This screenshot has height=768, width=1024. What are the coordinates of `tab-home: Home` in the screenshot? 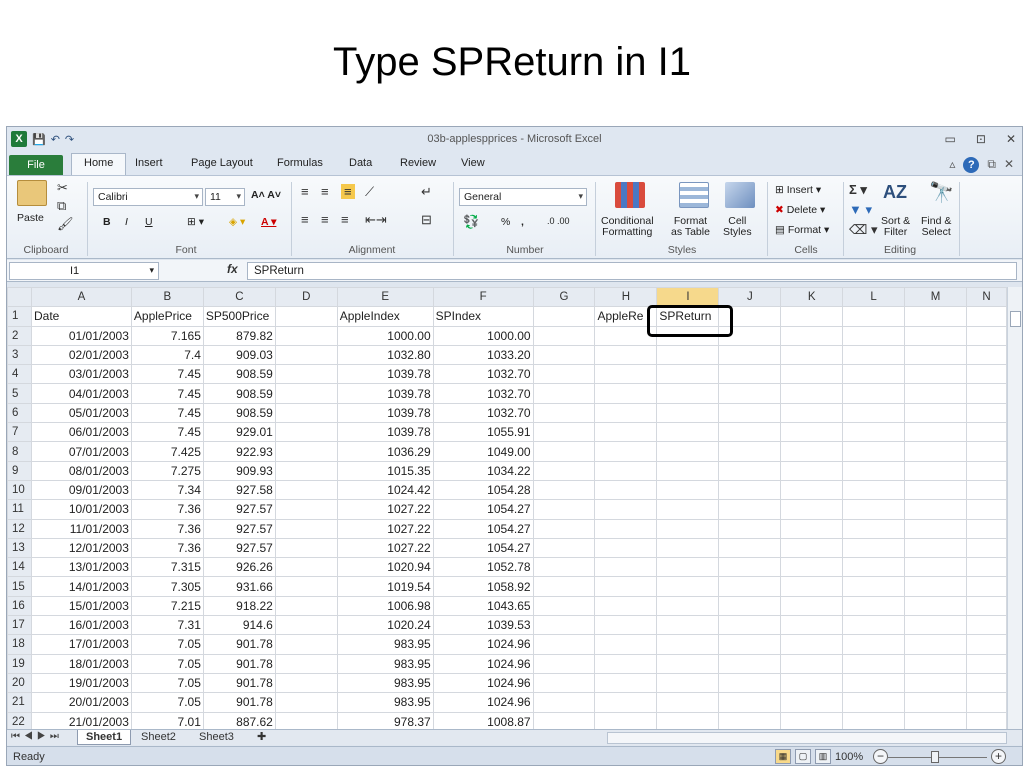 It's located at (99, 164).